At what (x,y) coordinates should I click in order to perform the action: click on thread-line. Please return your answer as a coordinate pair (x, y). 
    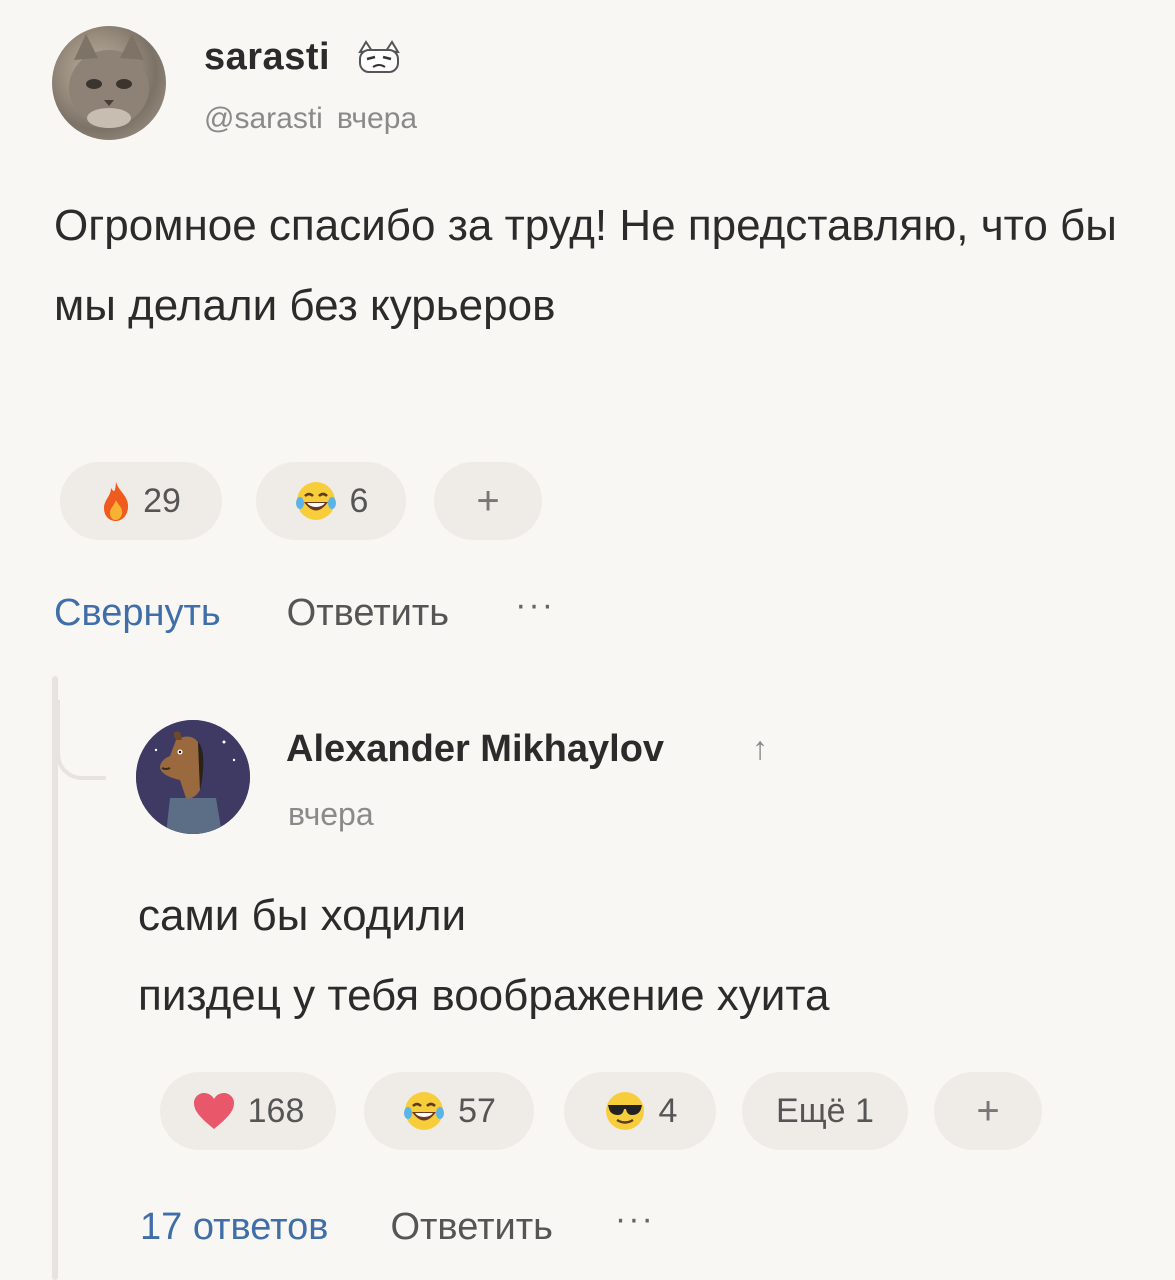
    Looking at the image, I should click on (55, 978).